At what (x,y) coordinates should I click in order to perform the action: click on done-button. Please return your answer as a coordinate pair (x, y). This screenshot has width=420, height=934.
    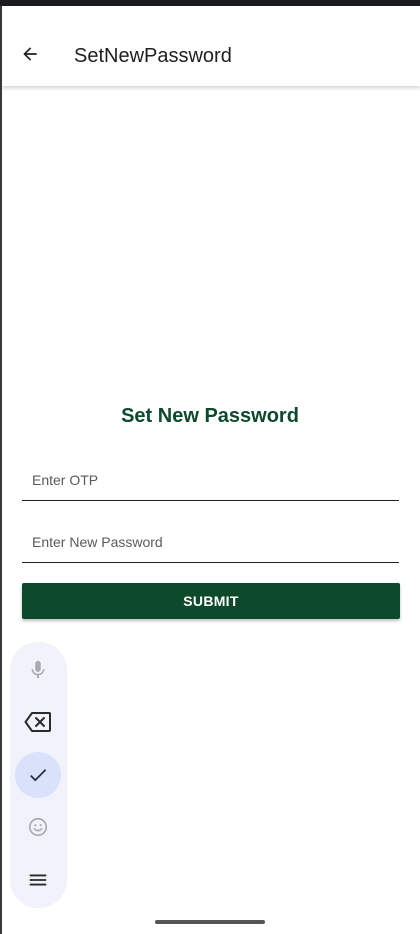
    Looking at the image, I should click on (38, 775).